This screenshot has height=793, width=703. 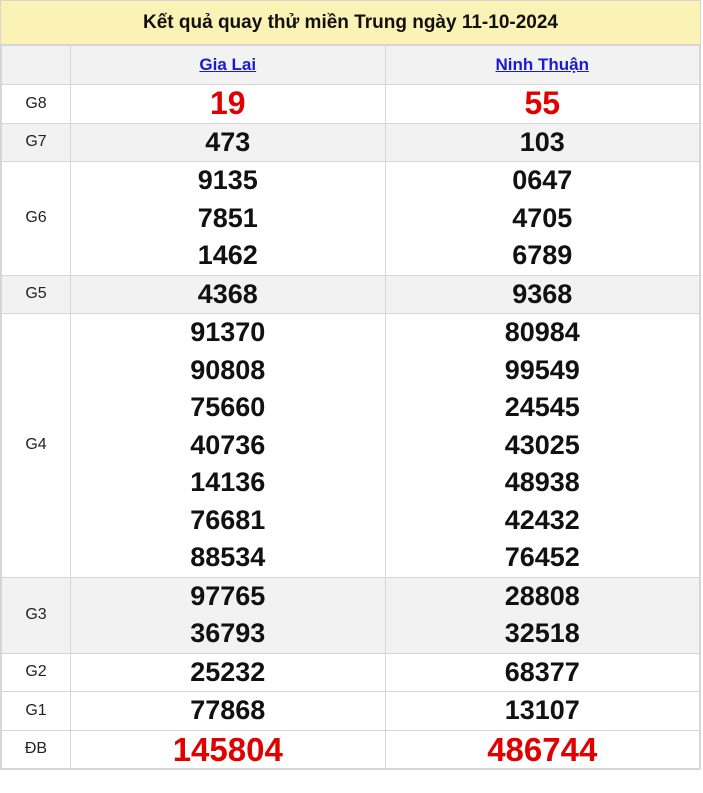 I want to click on prize-number: 99549, so click(x=542, y=369).